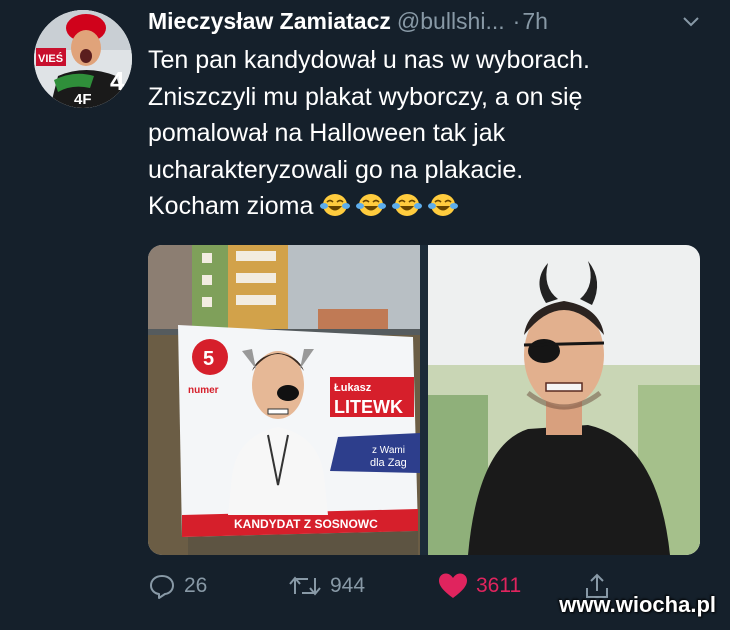 This screenshot has width=730, height=630. What do you see at coordinates (368, 407) in the screenshot?
I see `poster-last-name: LITEWK` at bounding box center [368, 407].